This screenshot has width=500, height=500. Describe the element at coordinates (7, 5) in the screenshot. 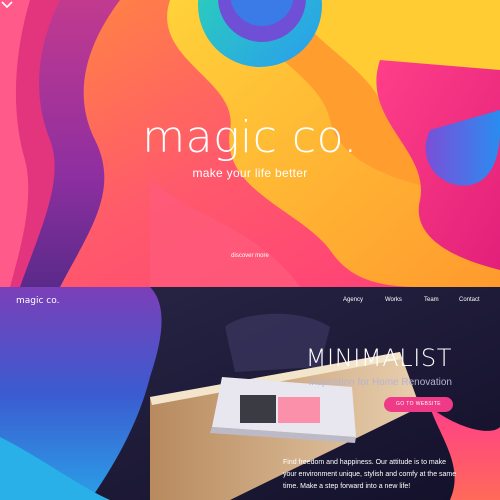

I see `chevron-down-icon` at that location.